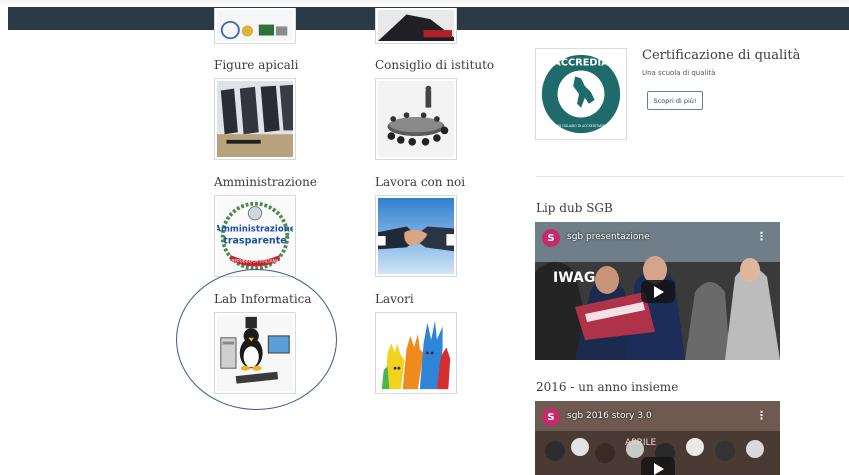 This screenshot has height=475, width=849. What do you see at coordinates (690, 176) in the screenshot?
I see `sidebar-divider` at bounding box center [690, 176].